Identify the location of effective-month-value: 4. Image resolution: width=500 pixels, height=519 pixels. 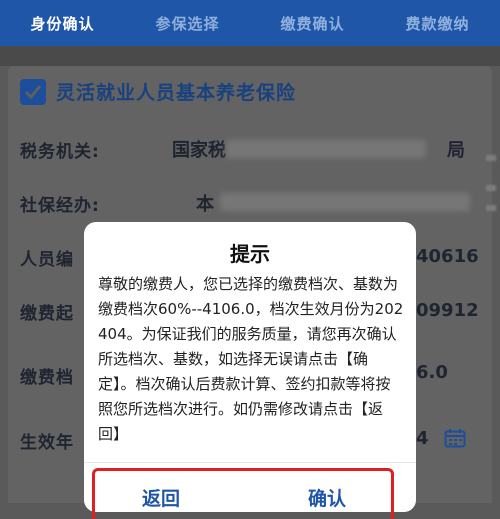
(422, 438).